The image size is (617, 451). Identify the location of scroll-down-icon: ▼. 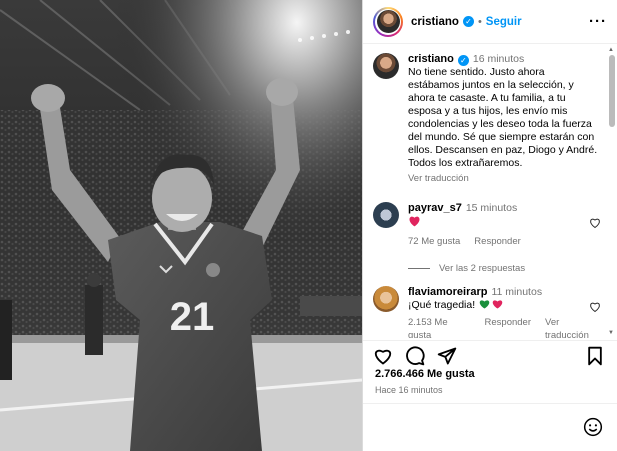
(611, 333).